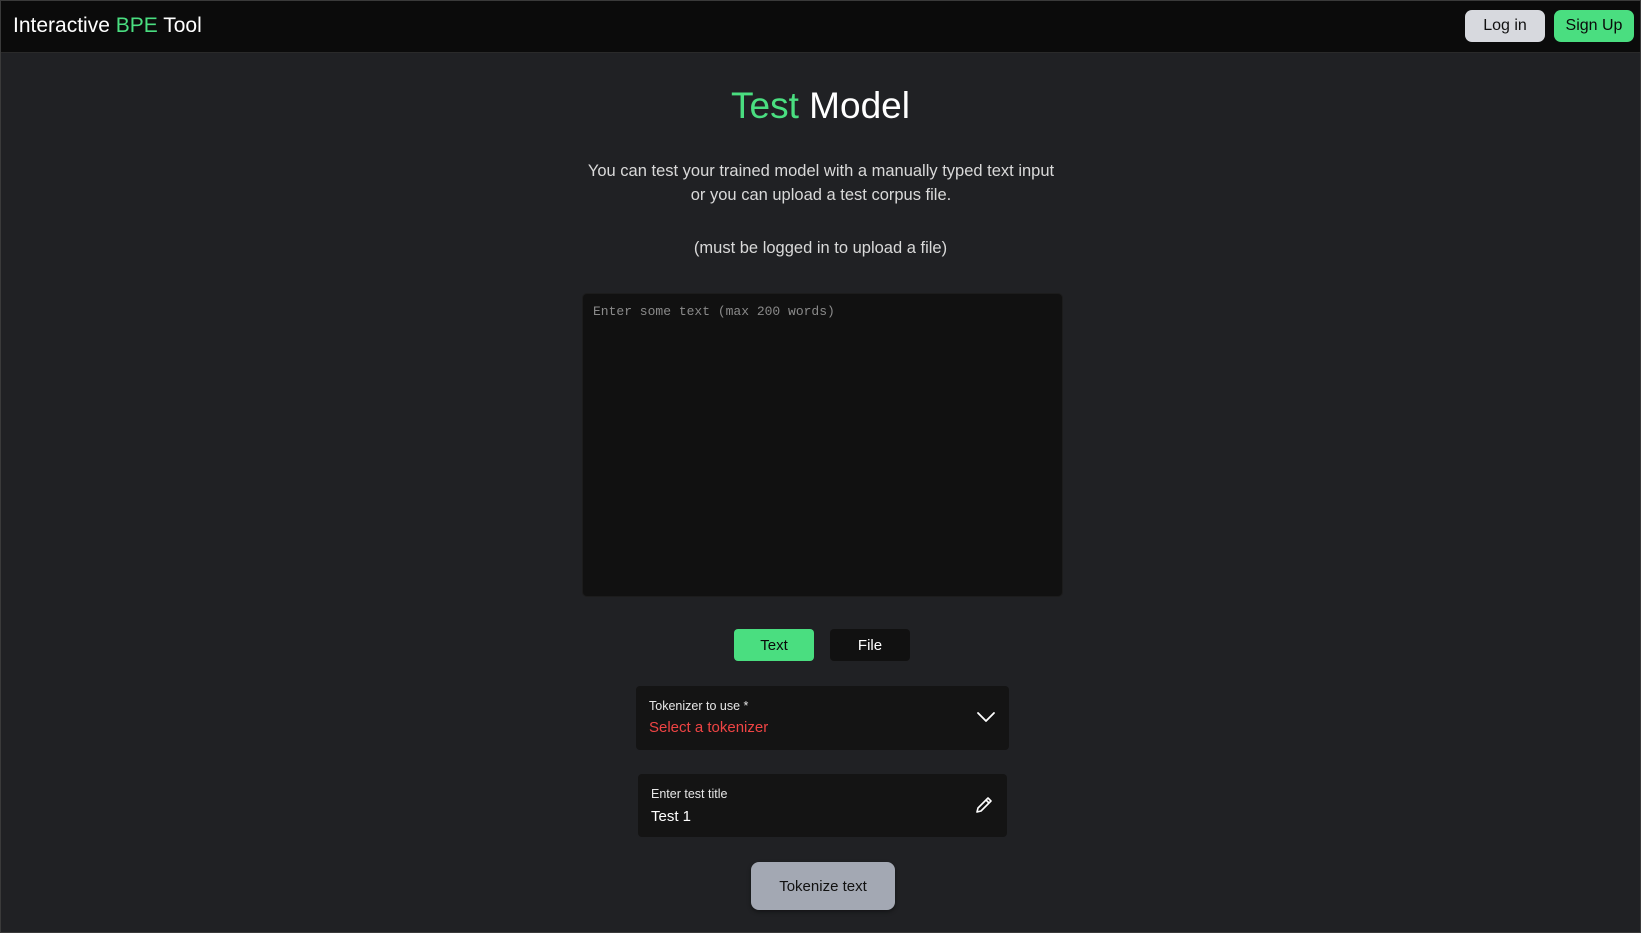 This screenshot has width=1641, height=933. I want to click on tokenizer-select-label: Tokenizer to use *, so click(699, 706).